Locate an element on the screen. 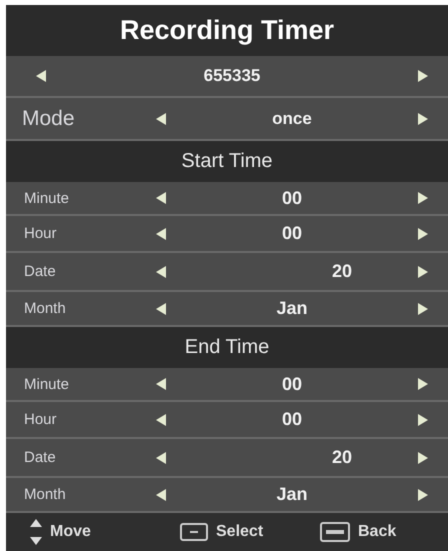 This screenshot has height=551, width=448. setting-label: Mode is located at coordinates (48, 118).